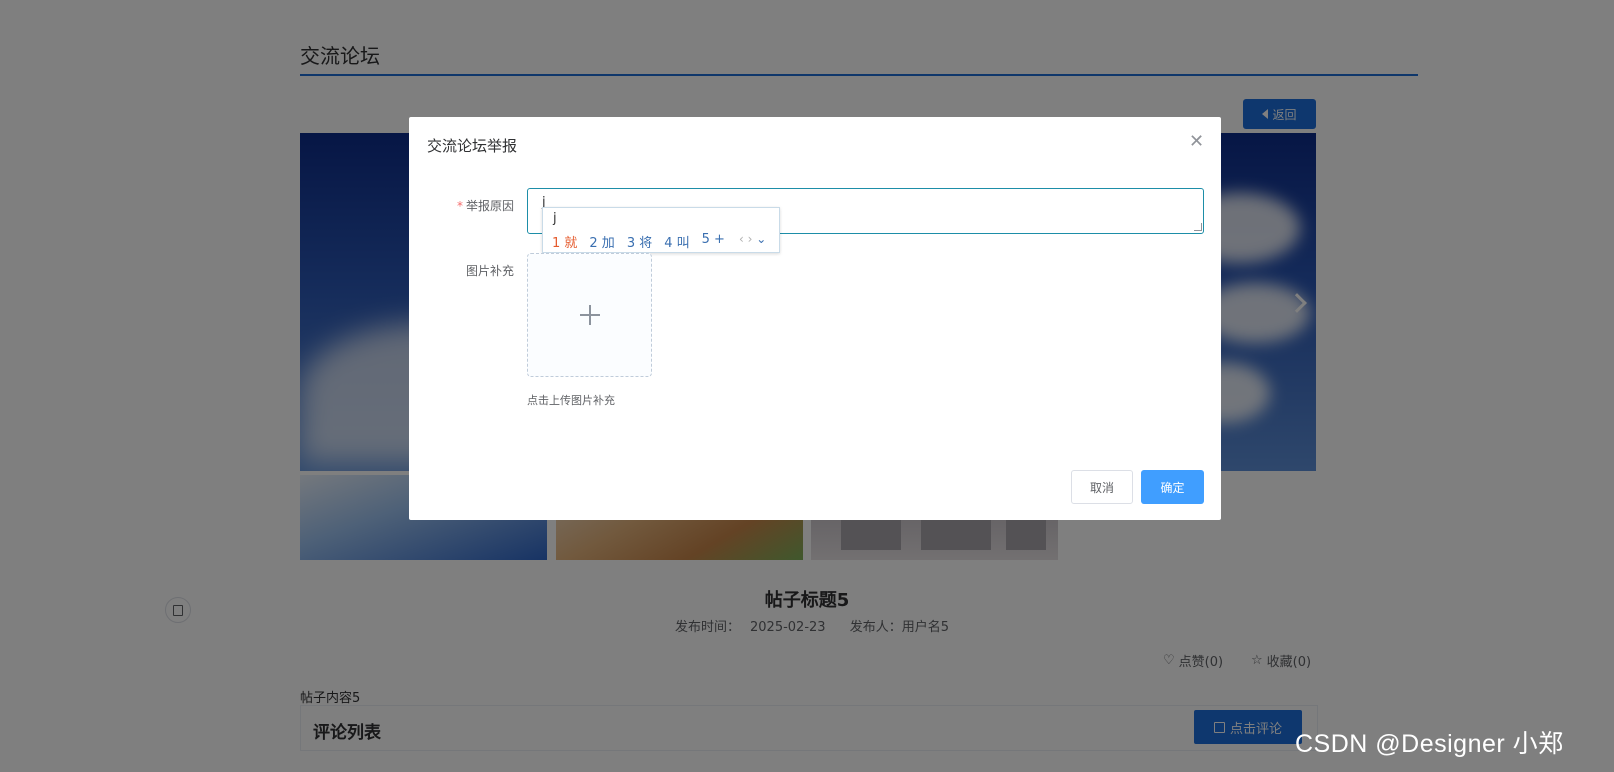 Image resolution: width=1614 pixels, height=772 pixels. I want to click on chevron-down-icon: ⌄, so click(761, 239).